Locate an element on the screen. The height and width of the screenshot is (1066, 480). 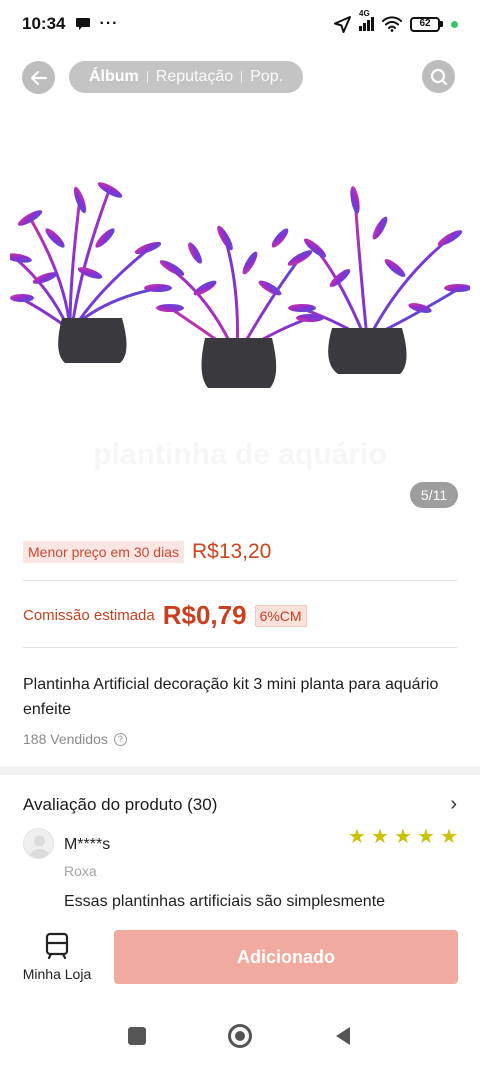
commission-value: R$0,79 is located at coordinates (204, 615).